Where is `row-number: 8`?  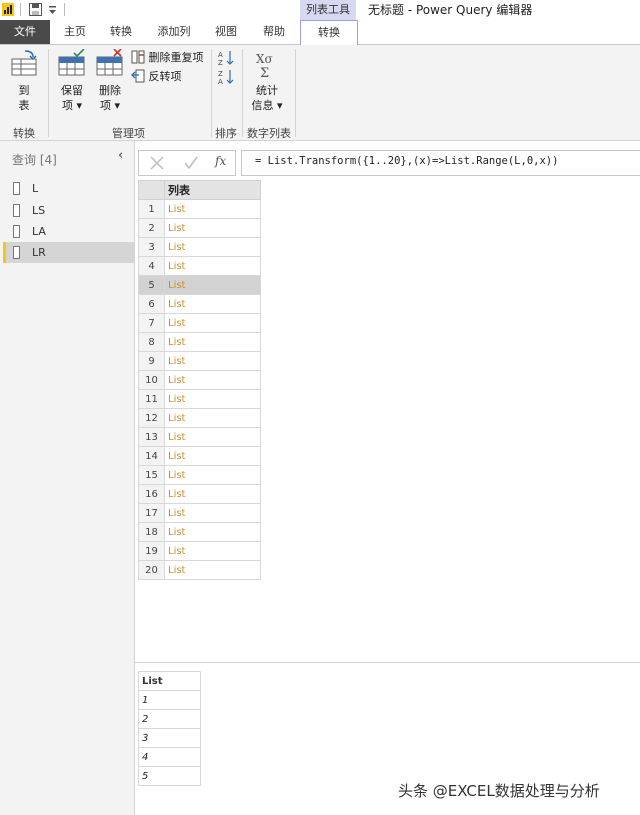
row-number: 8 is located at coordinates (151, 342).